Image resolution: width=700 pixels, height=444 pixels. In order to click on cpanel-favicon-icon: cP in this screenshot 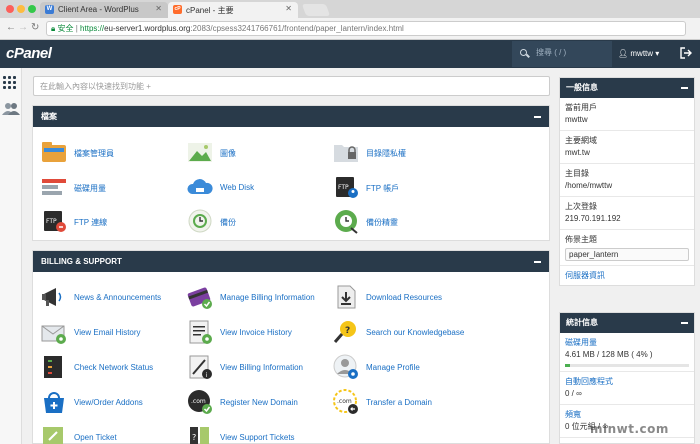, I will do `click(177, 9)`.